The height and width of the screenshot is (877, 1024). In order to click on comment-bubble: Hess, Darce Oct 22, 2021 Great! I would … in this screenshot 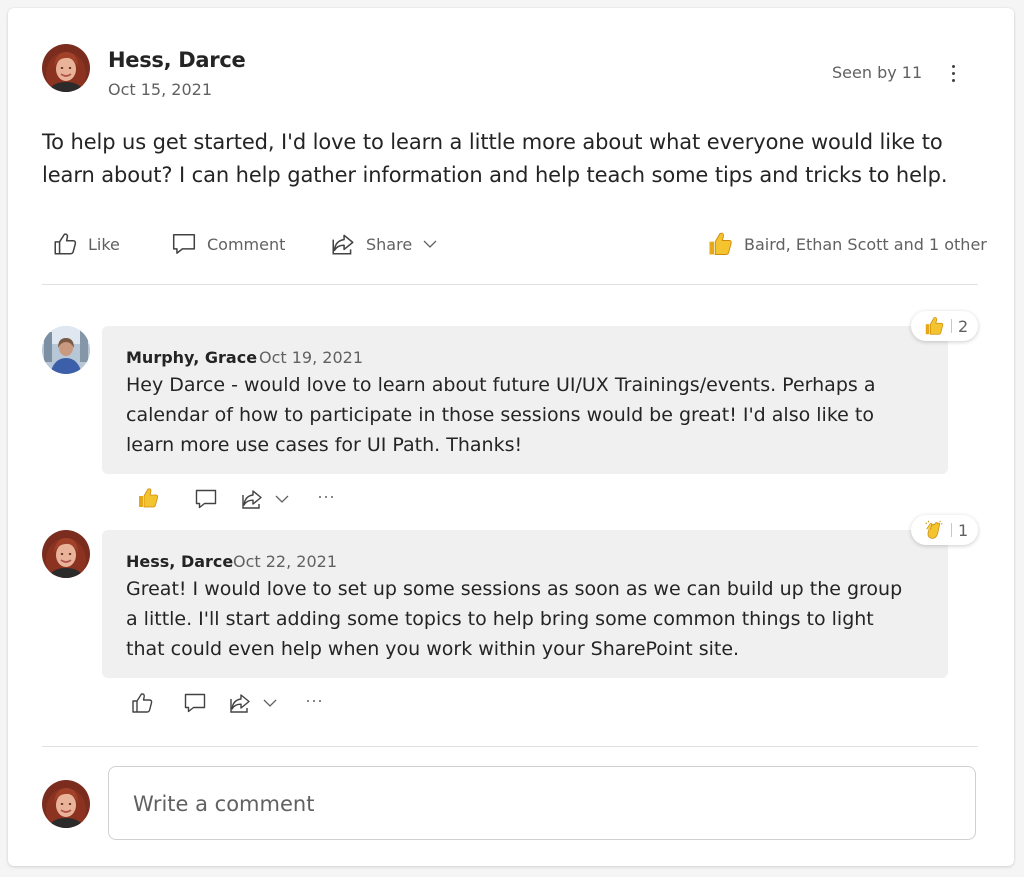, I will do `click(525, 604)`.